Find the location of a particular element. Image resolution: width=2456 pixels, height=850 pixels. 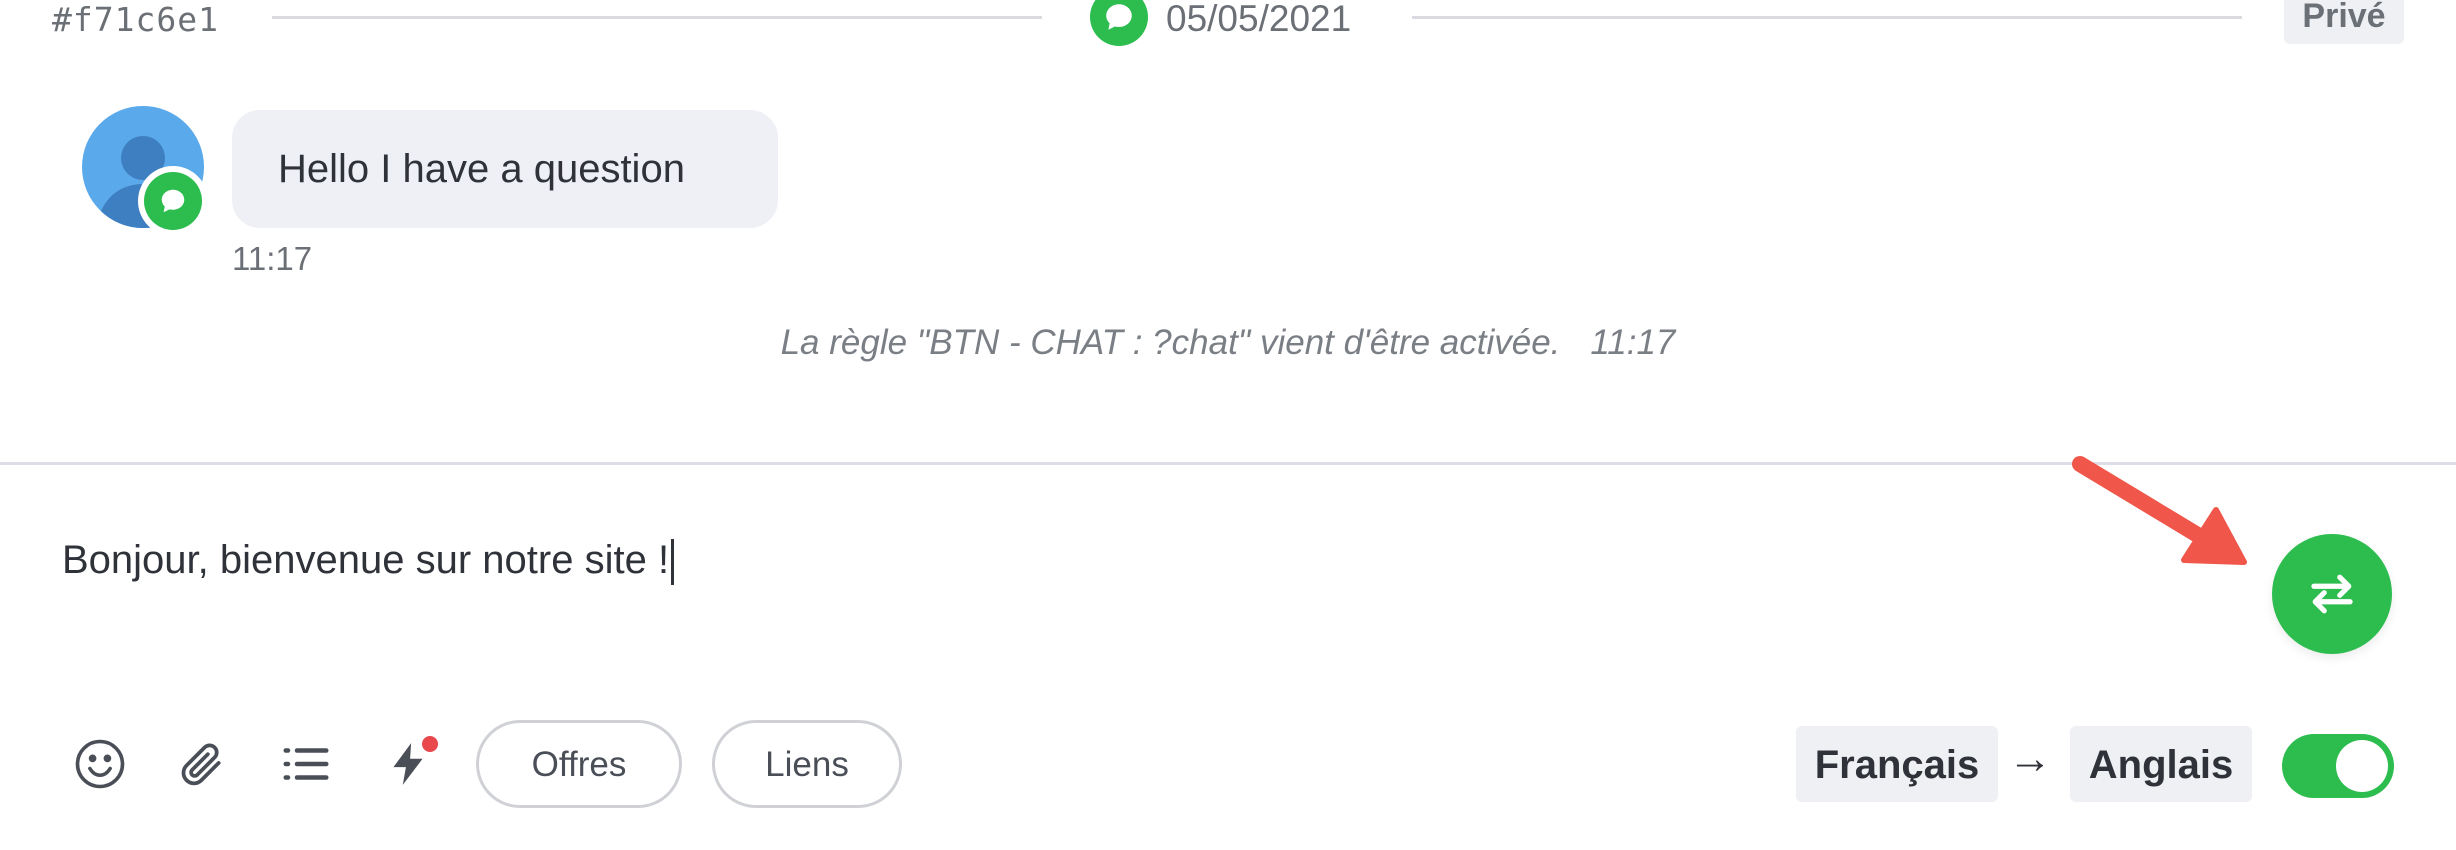

offers-button: Offres is located at coordinates (579, 764).